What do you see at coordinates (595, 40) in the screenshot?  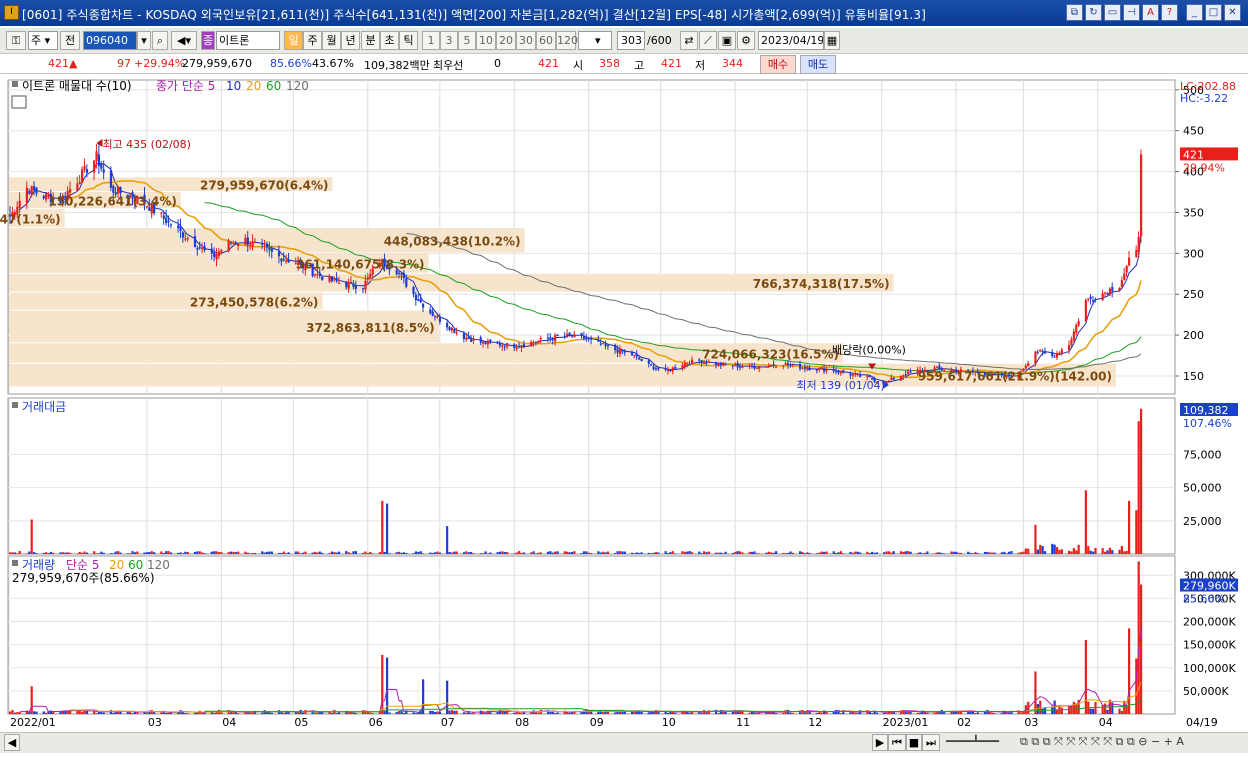 I see `custom-interval-select: ▾` at bounding box center [595, 40].